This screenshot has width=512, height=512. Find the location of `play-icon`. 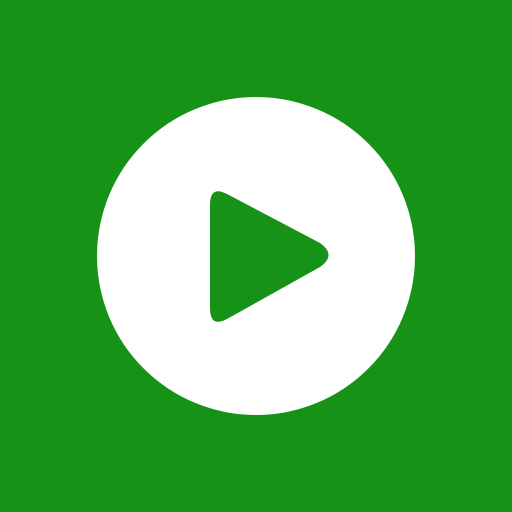

play-icon is located at coordinates (269, 256).